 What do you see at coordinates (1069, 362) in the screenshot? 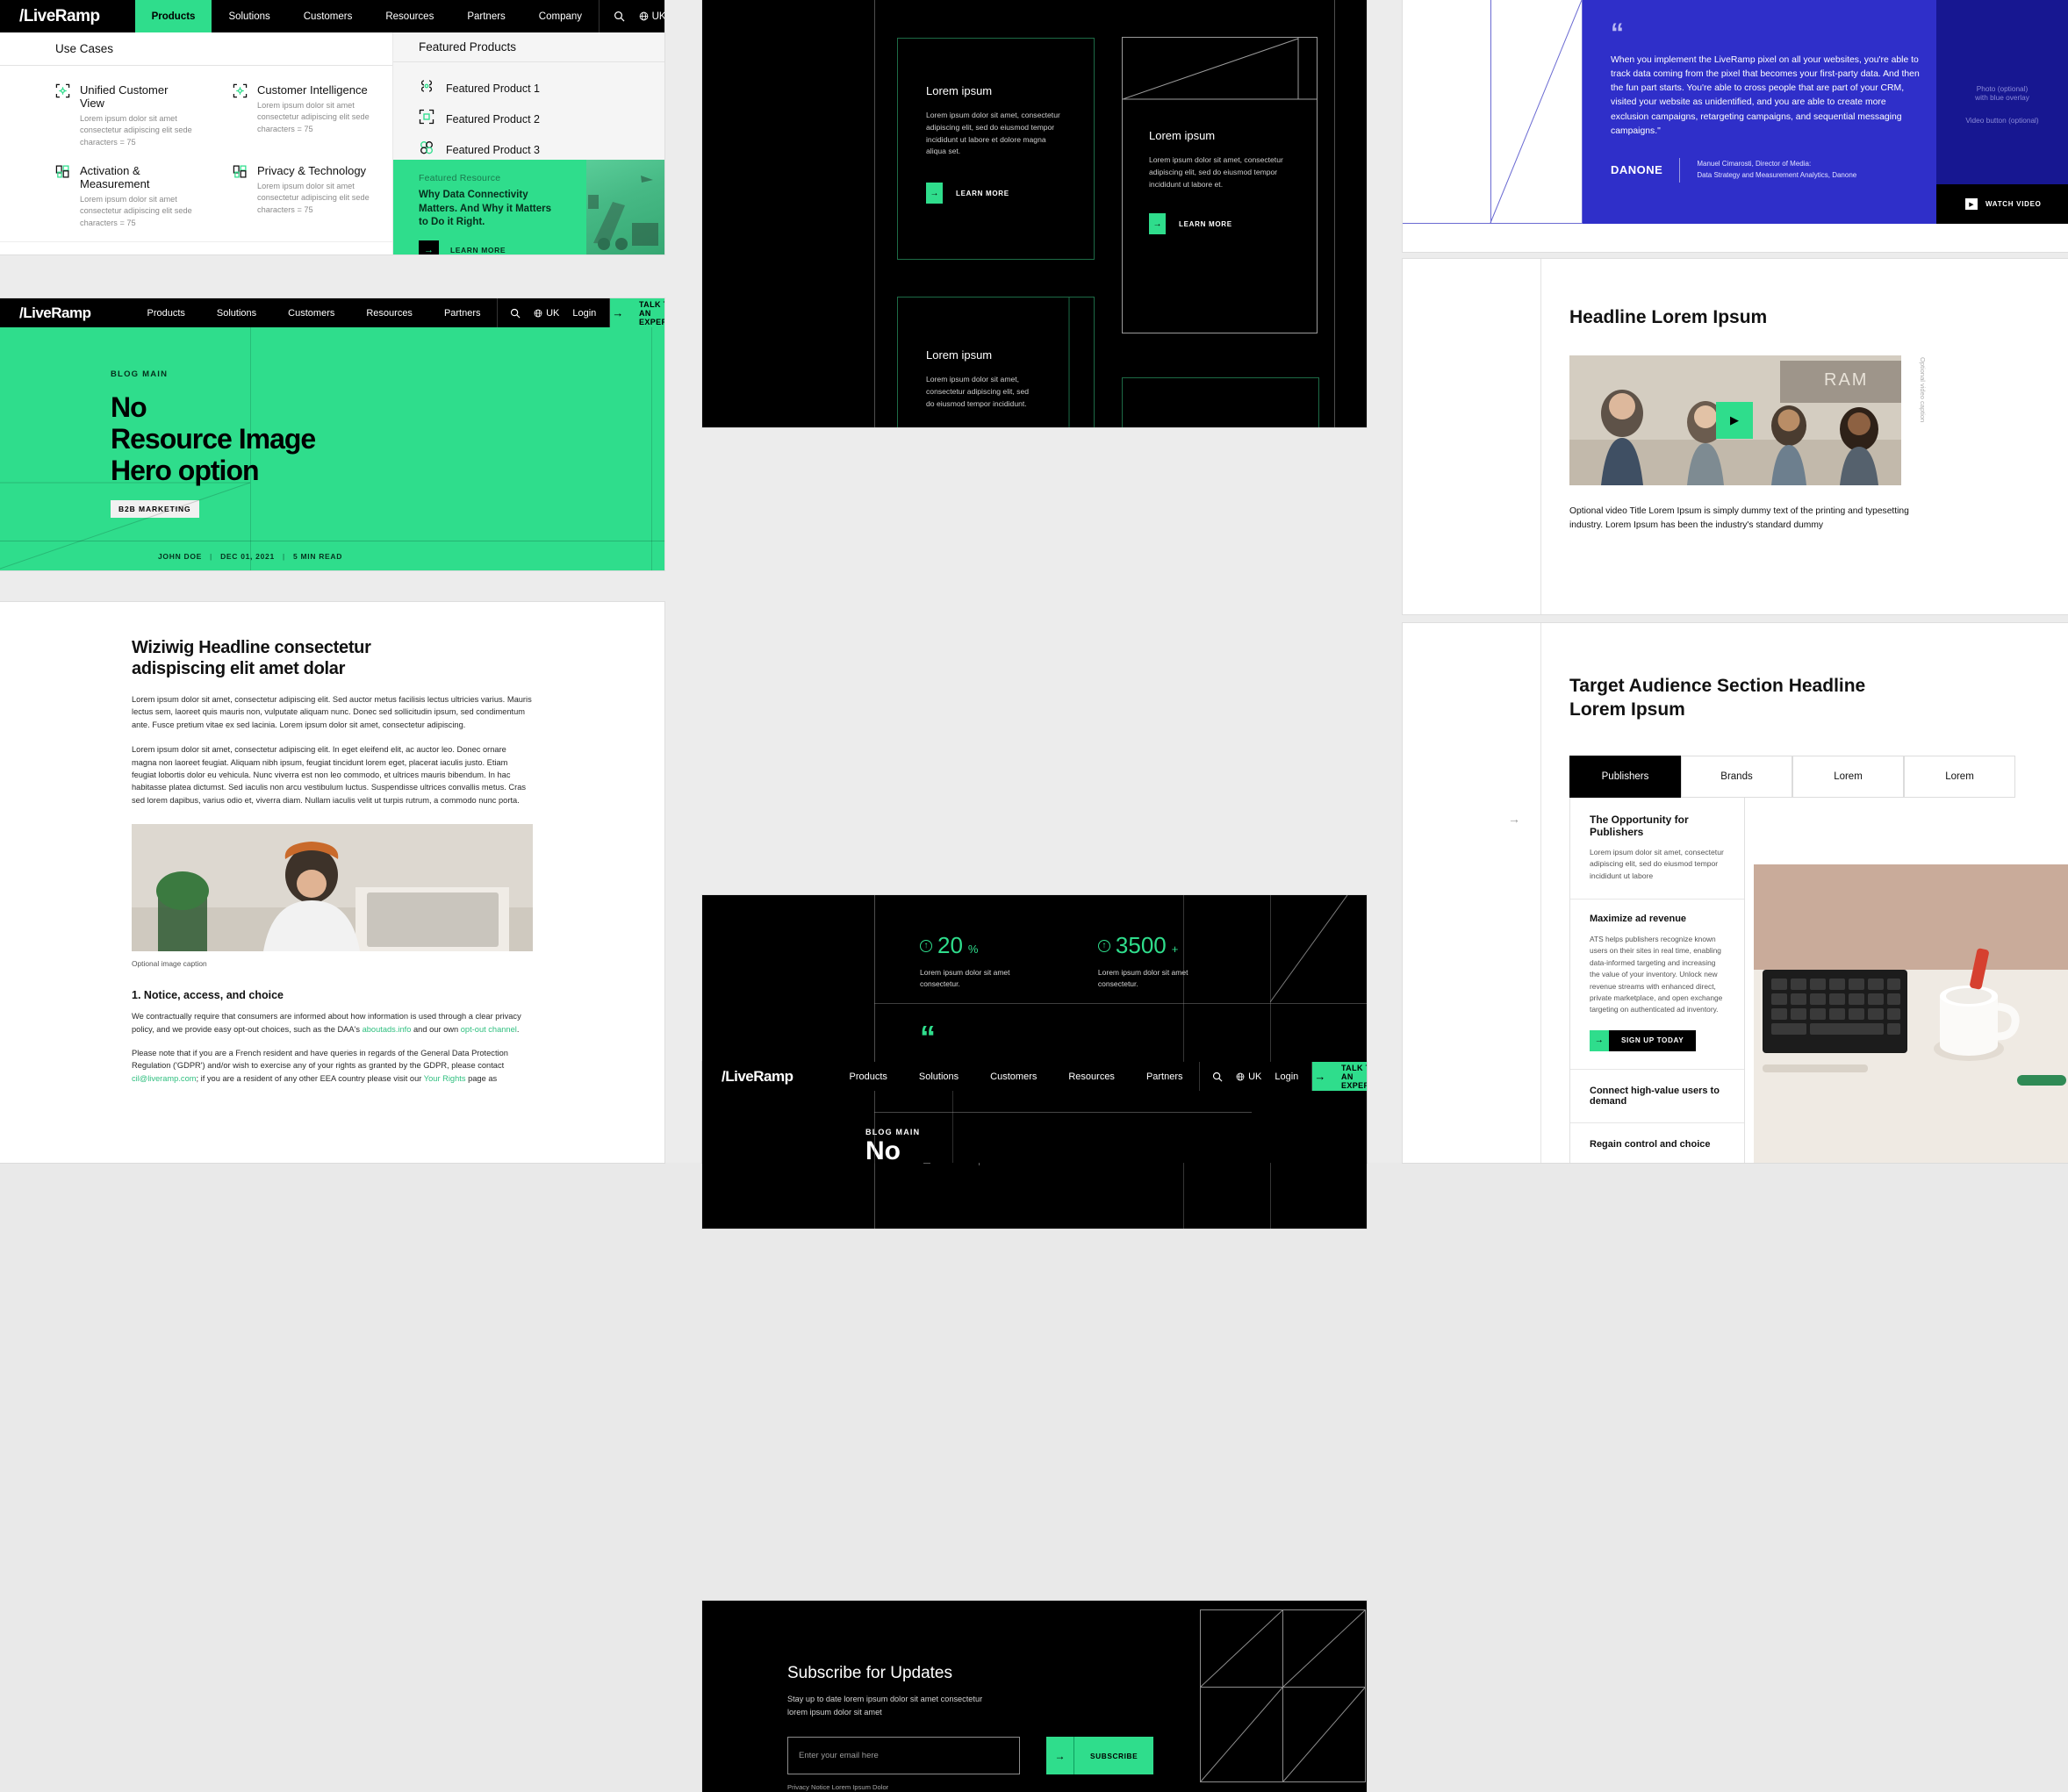
I see `card-diagonal-guide` at bounding box center [1069, 362].